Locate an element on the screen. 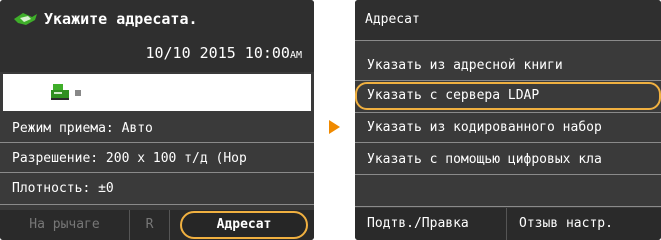  next-arrow-icon is located at coordinates (334, 127).